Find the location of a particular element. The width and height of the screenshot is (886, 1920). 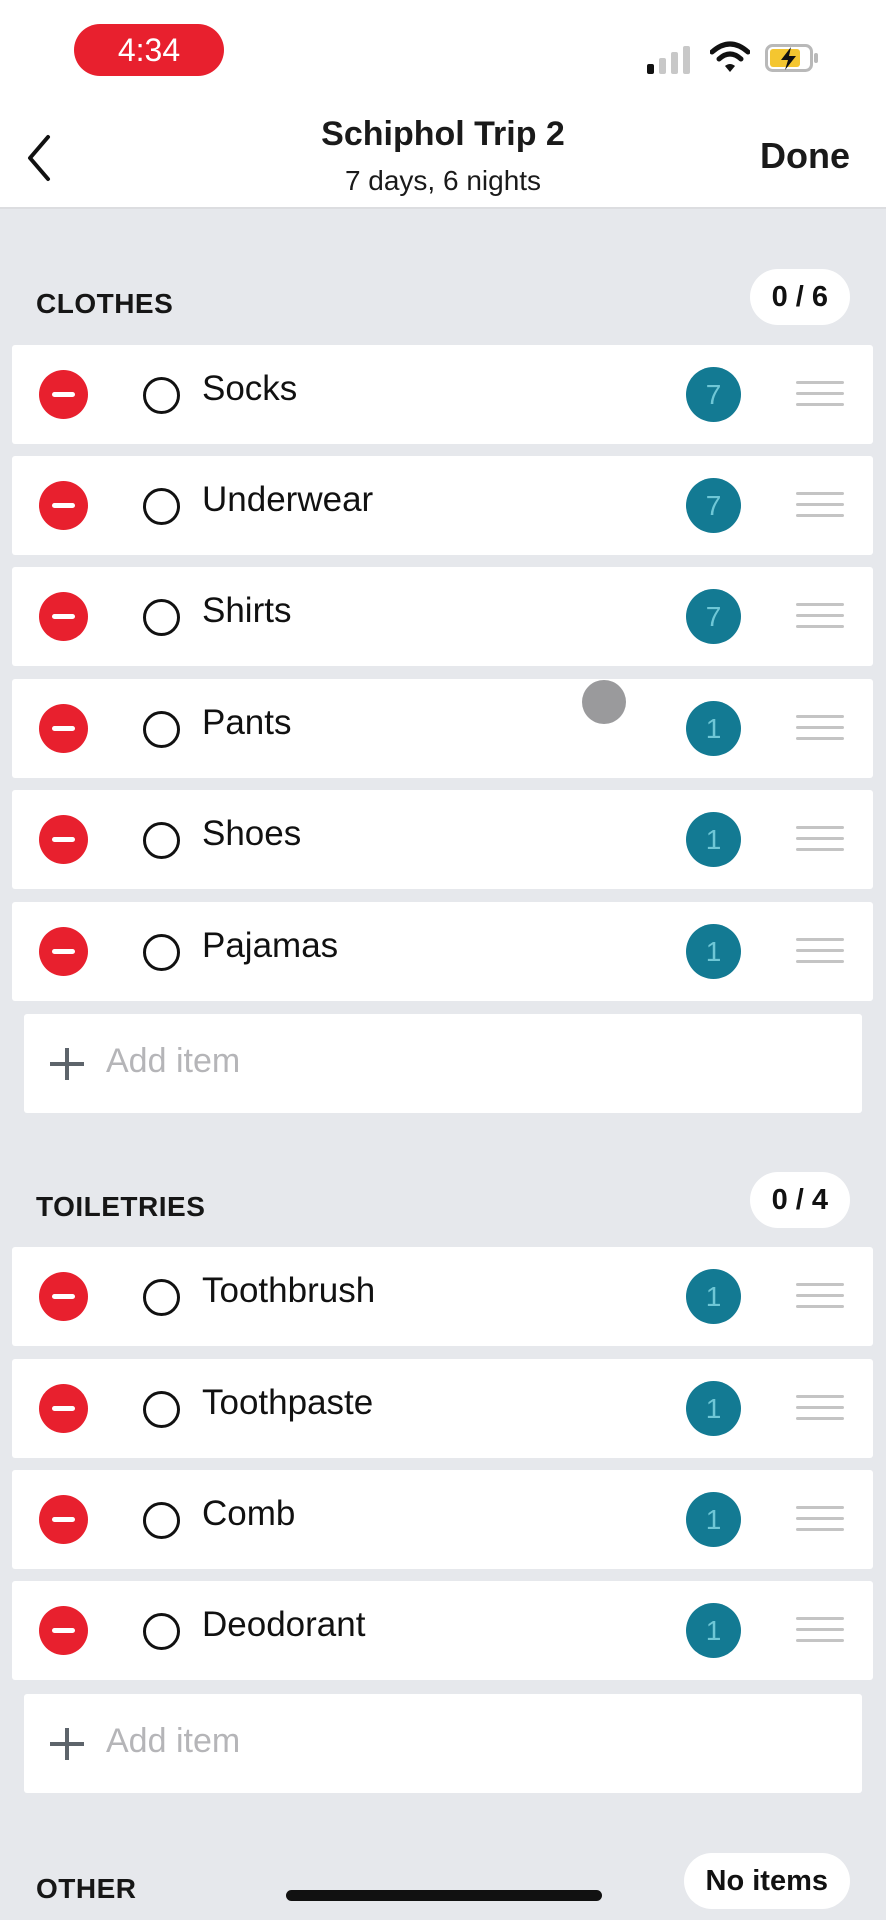

item-label: Pants is located at coordinates (247, 722).